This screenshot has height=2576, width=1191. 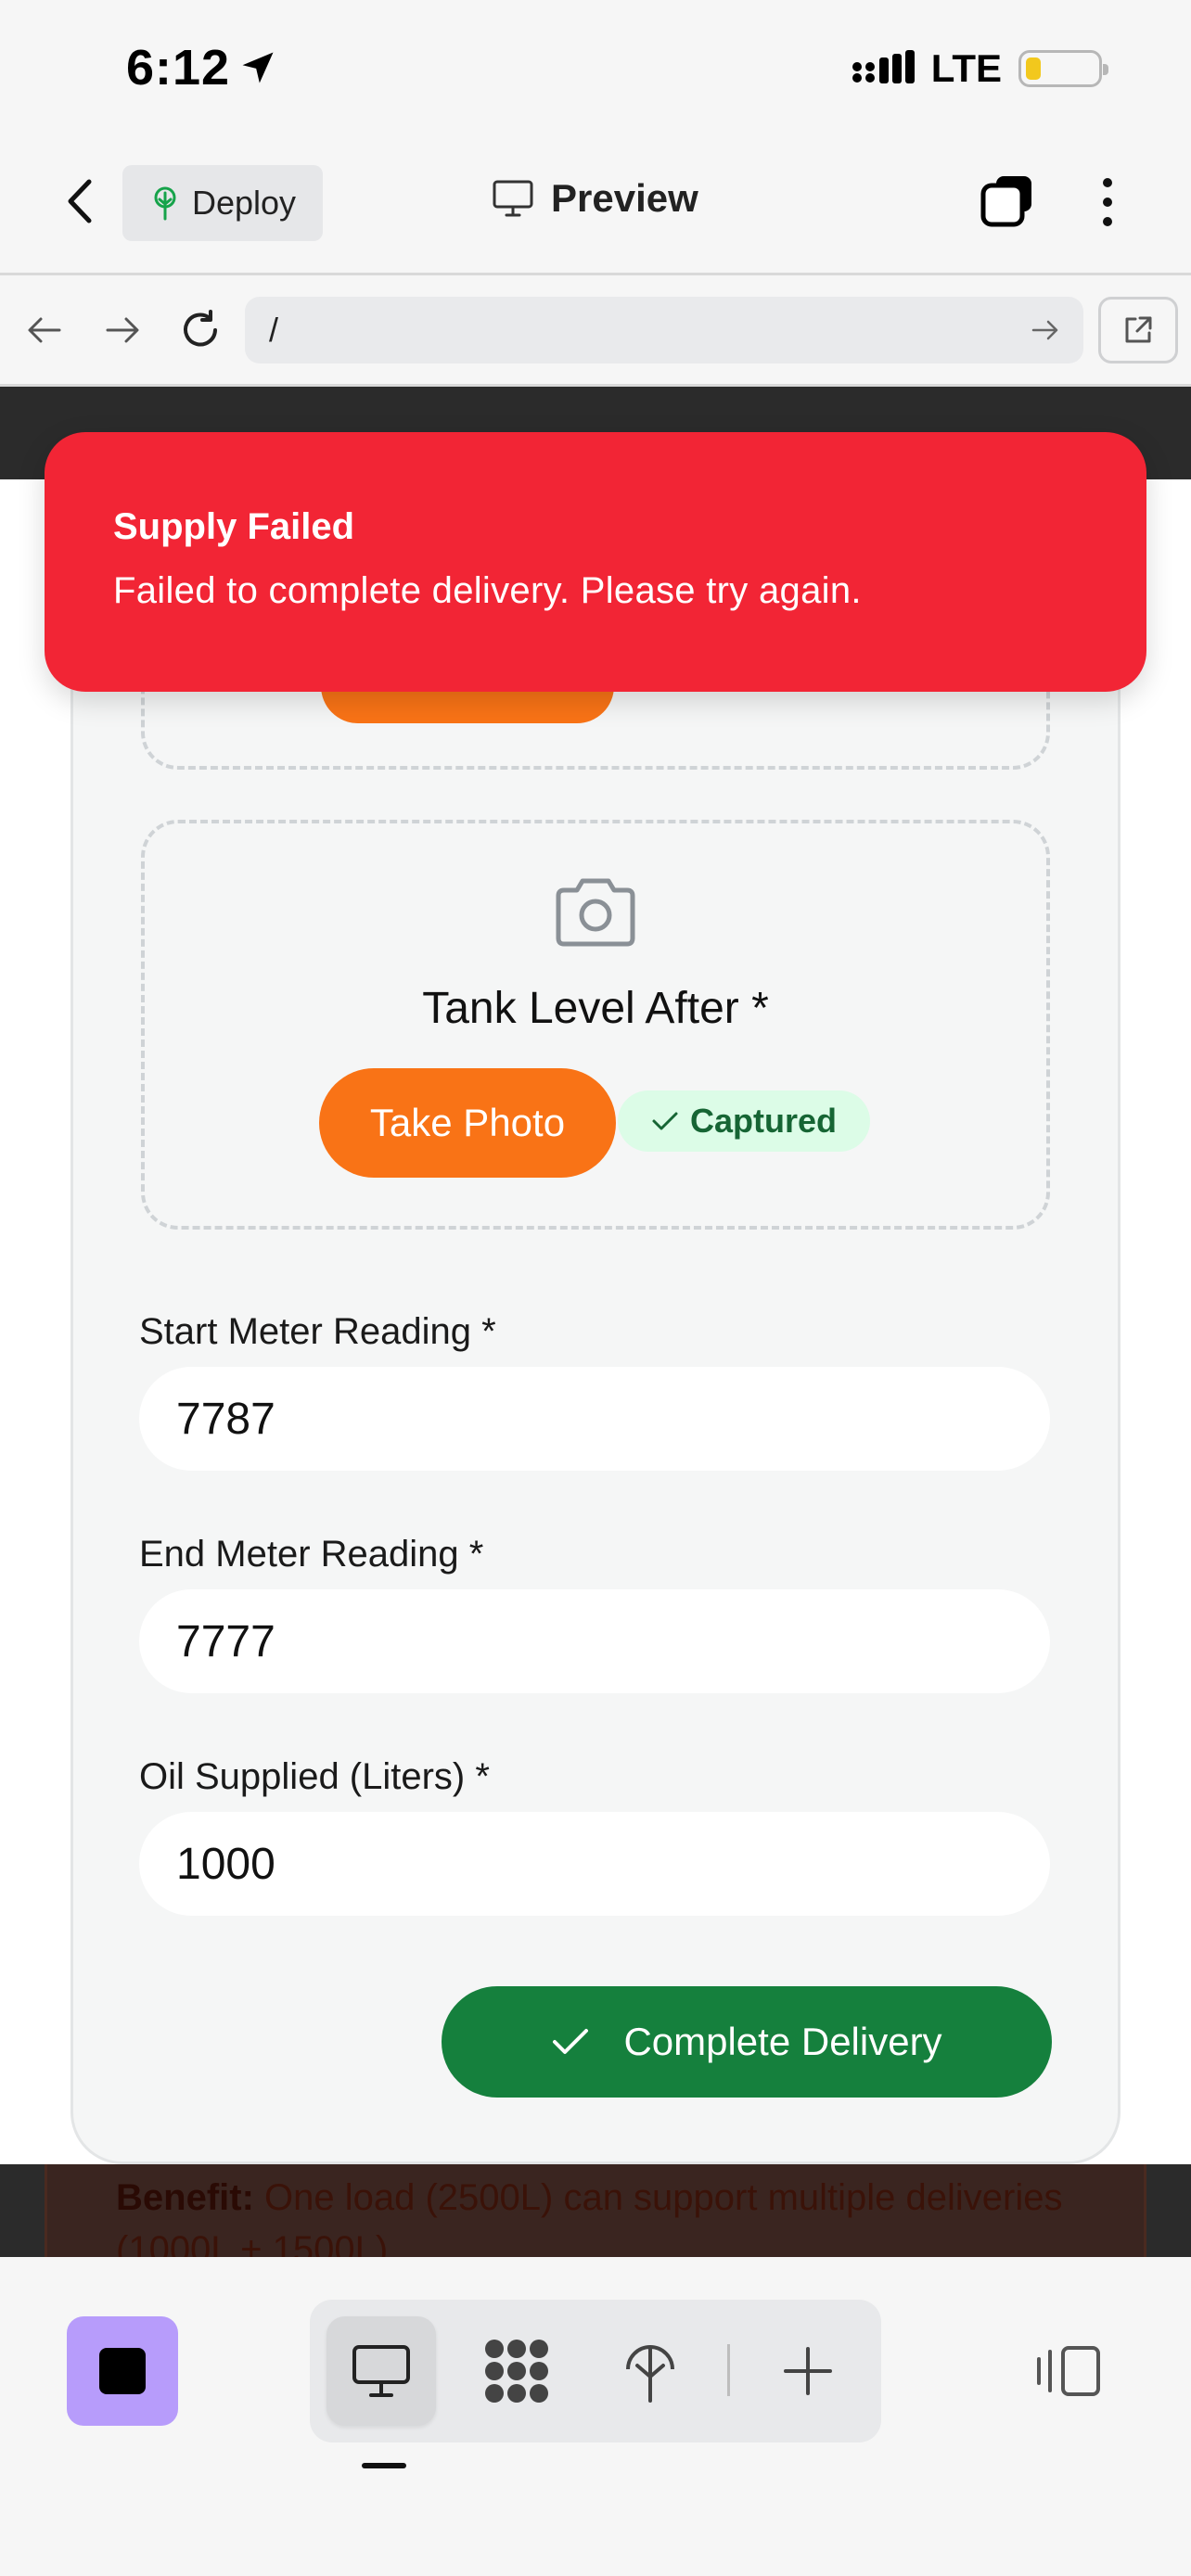 I want to click on deploy-button: Deploy, so click(x=222, y=203).